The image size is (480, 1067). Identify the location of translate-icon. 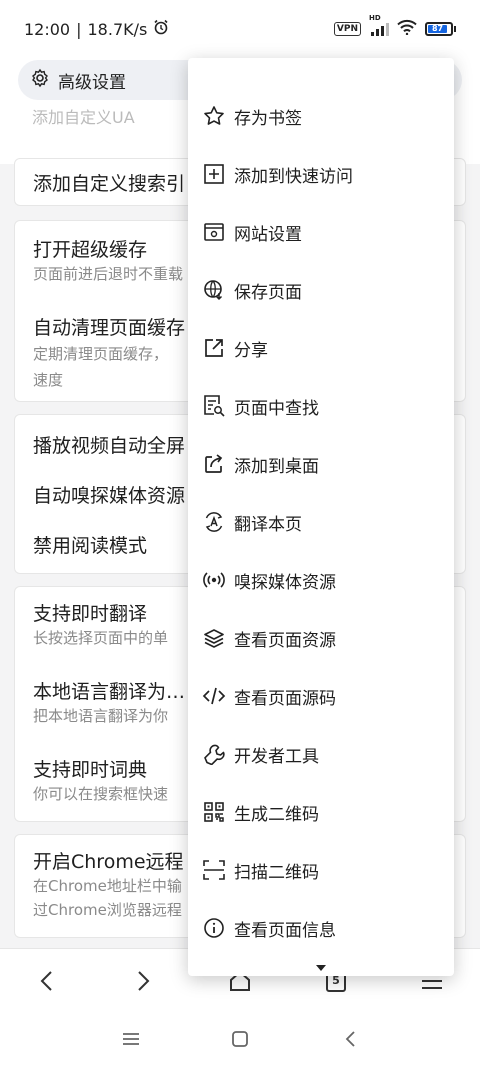
(214, 522).